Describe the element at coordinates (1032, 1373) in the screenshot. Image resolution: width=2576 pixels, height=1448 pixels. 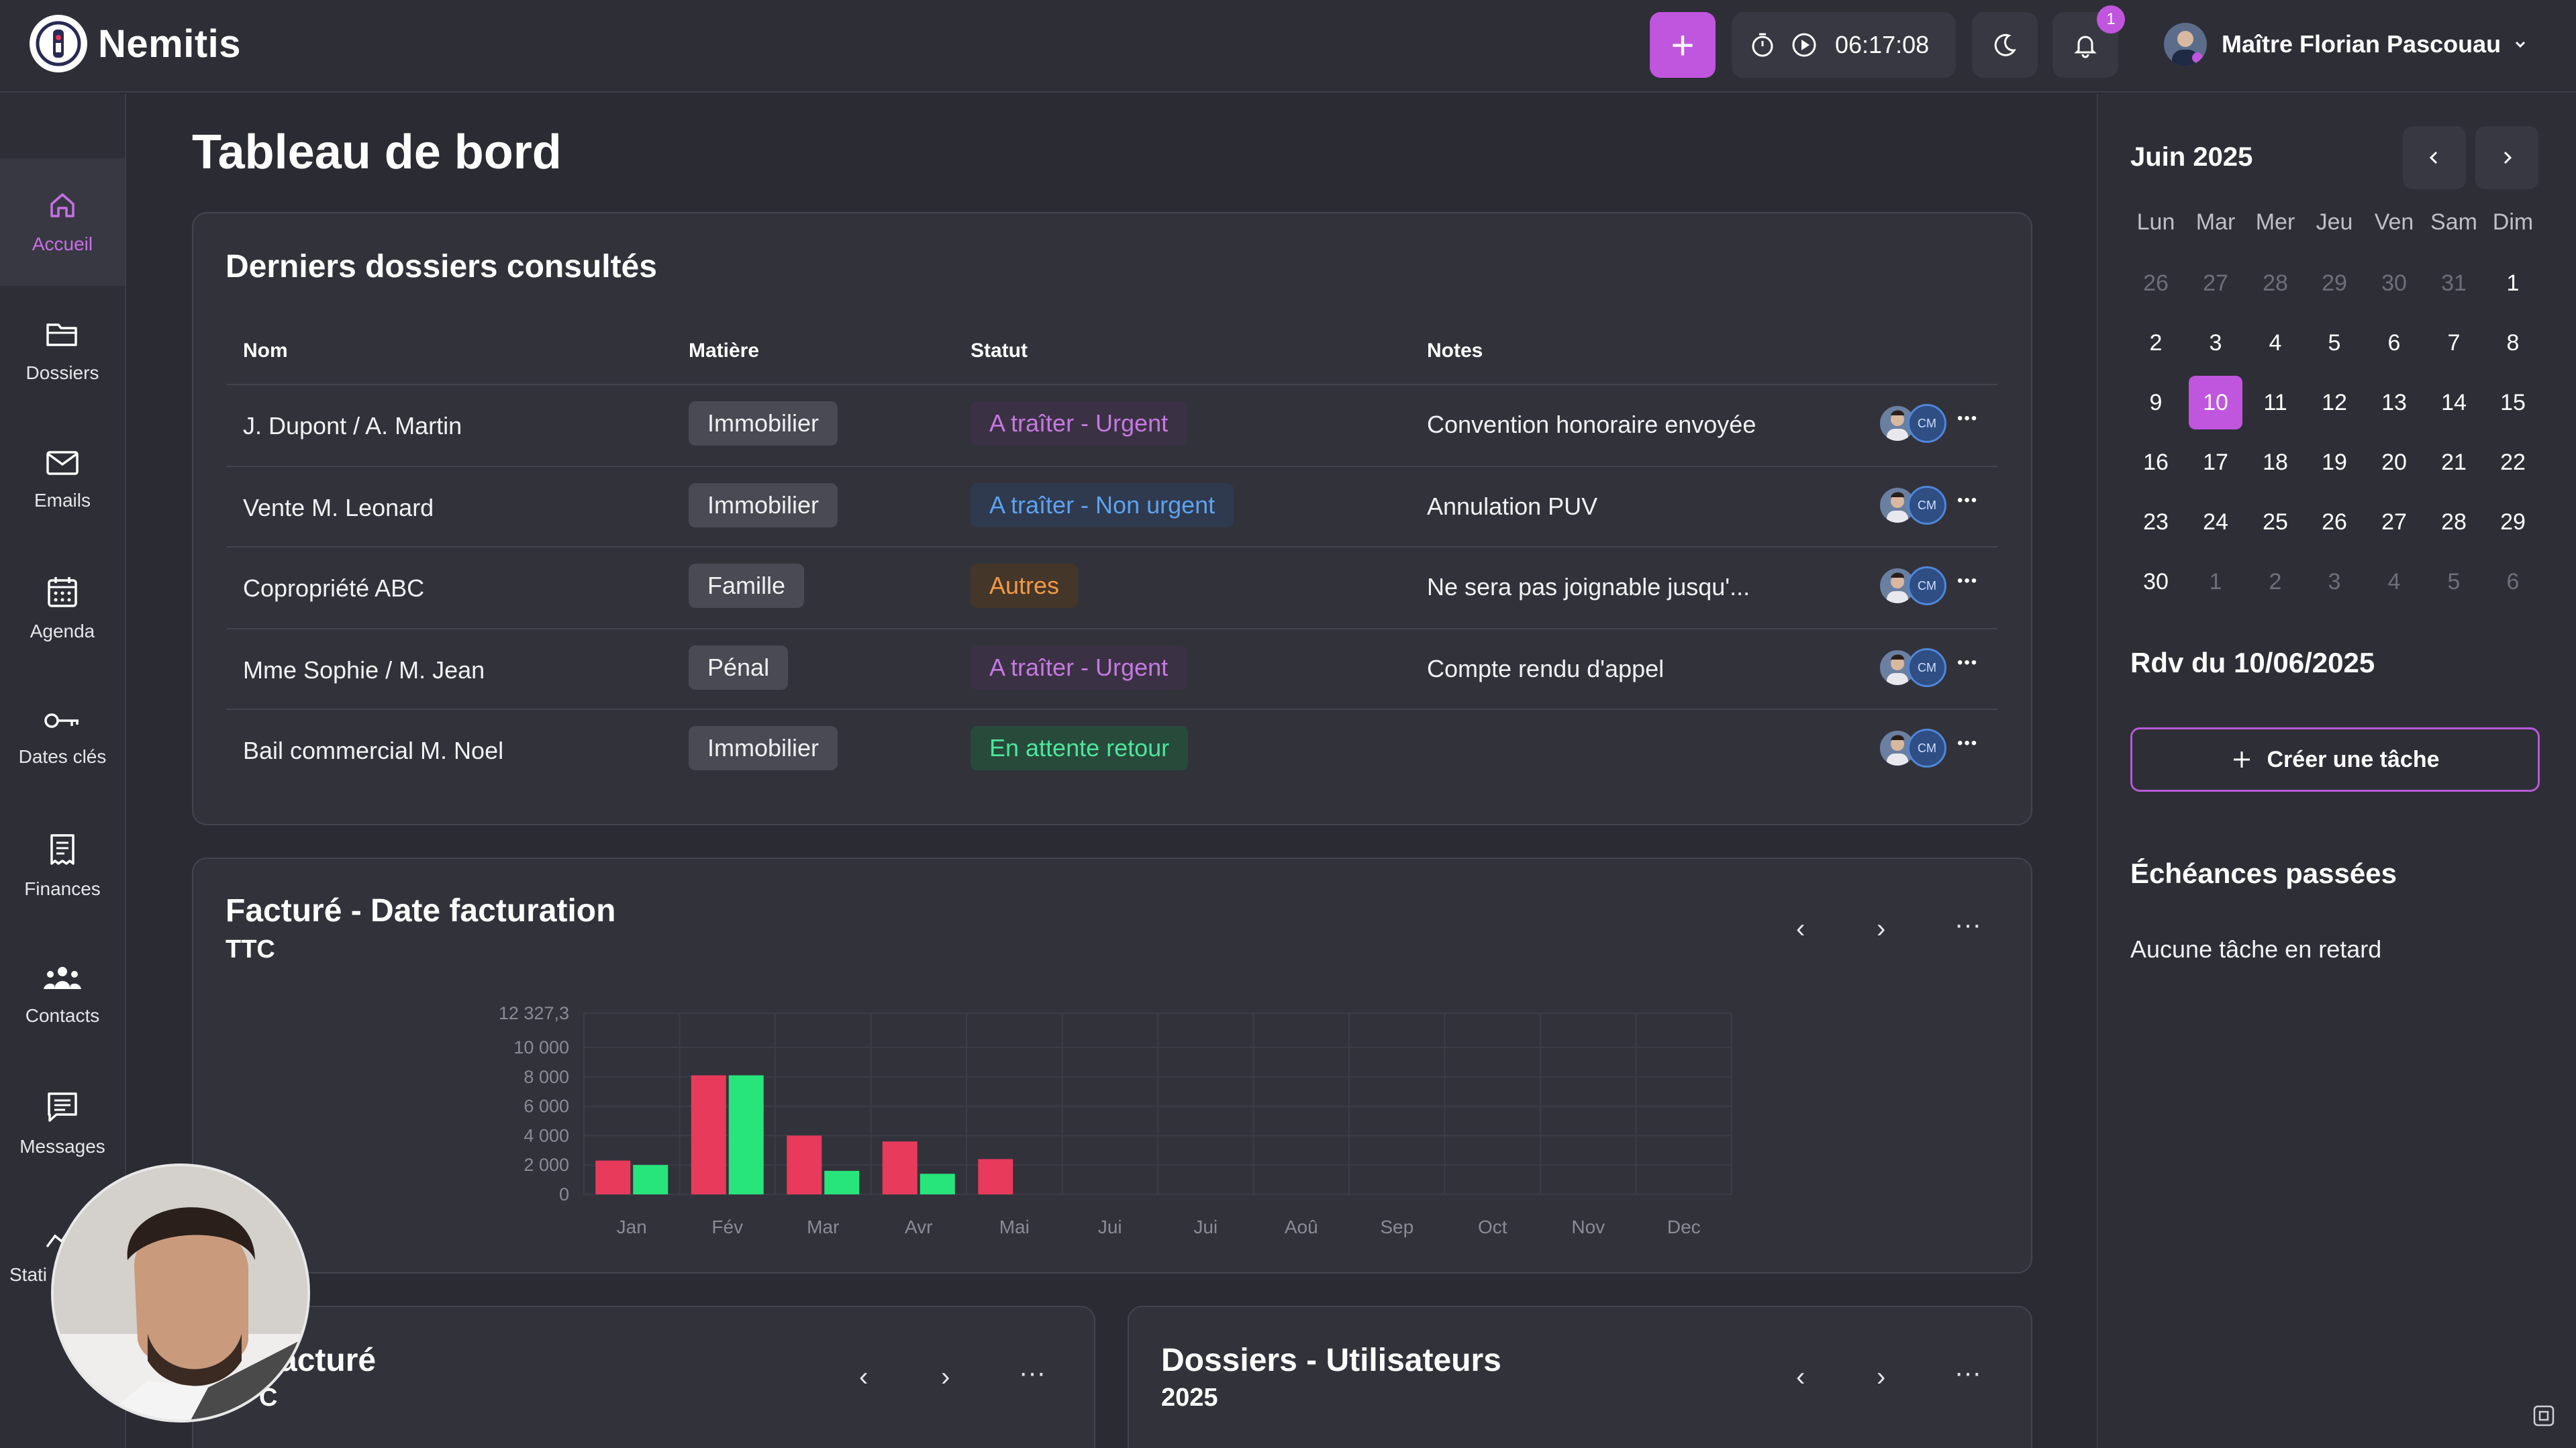
I see `billed-more-button: ···` at that location.